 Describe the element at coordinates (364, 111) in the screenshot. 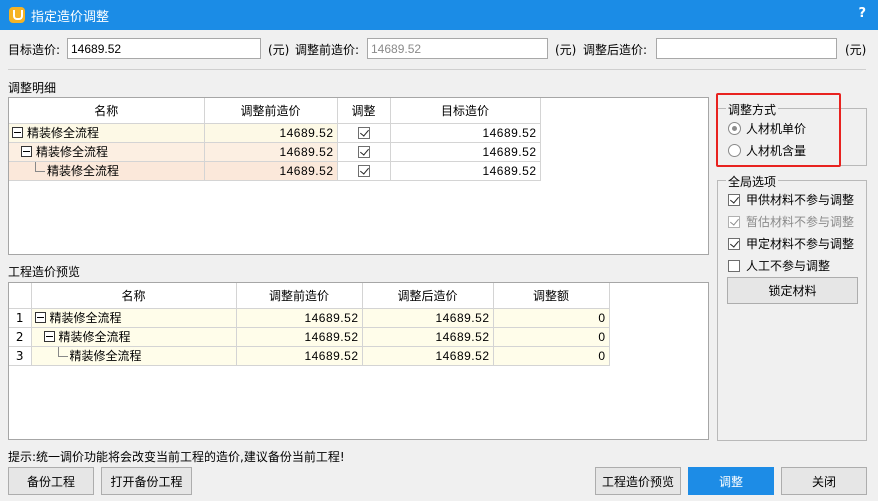

I see `detail-col-adjust: 调整` at that location.